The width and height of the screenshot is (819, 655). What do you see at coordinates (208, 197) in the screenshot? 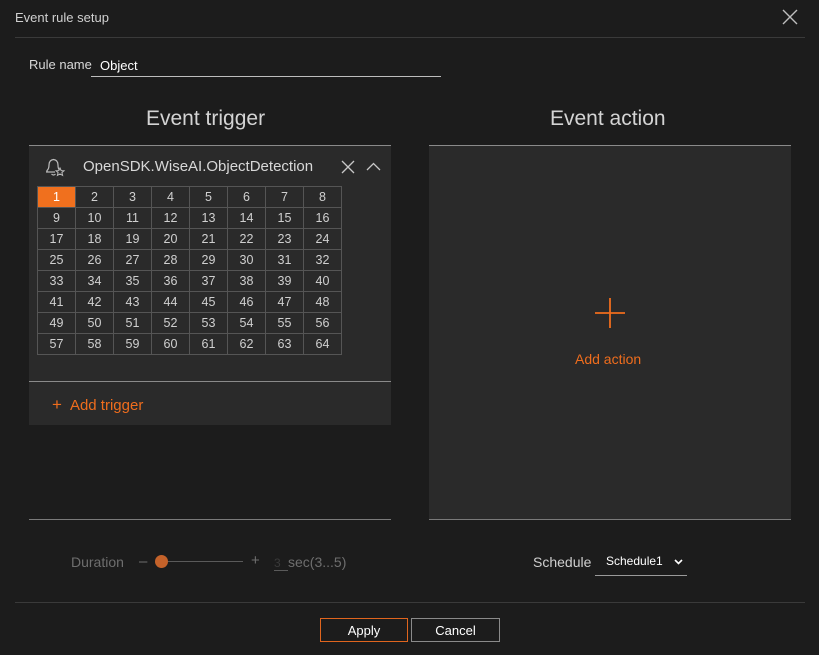
I see `channel-cell: 5` at bounding box center [208, 197].